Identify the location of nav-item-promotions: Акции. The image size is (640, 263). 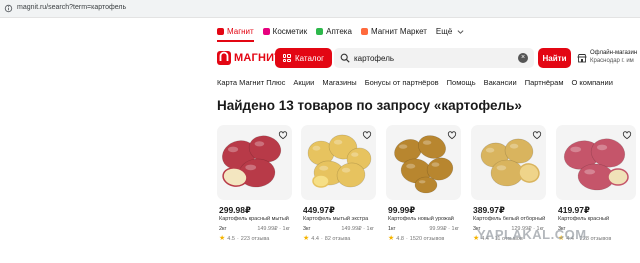
(303, 84).